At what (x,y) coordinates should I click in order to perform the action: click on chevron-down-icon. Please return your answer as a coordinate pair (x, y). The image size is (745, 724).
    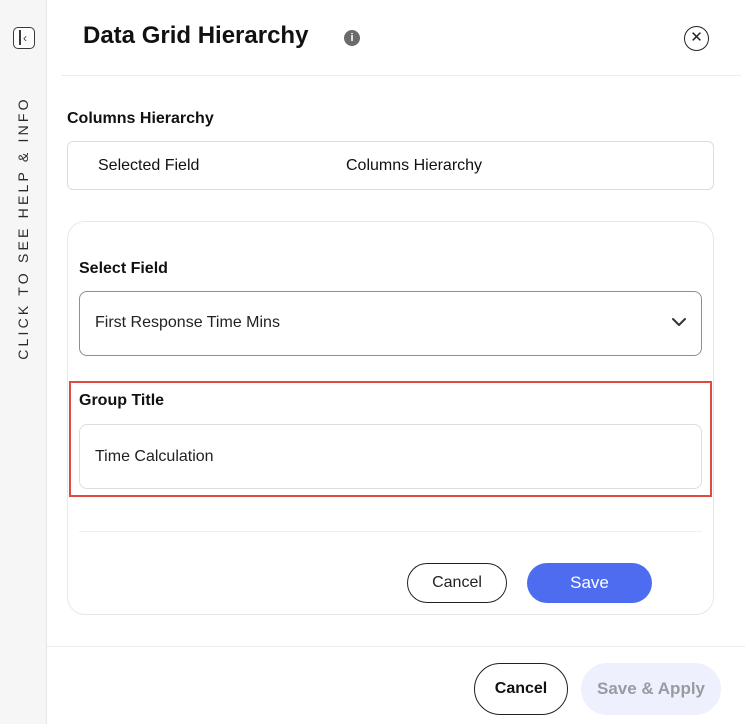
    Looking at the image, I should click on (679, 322).